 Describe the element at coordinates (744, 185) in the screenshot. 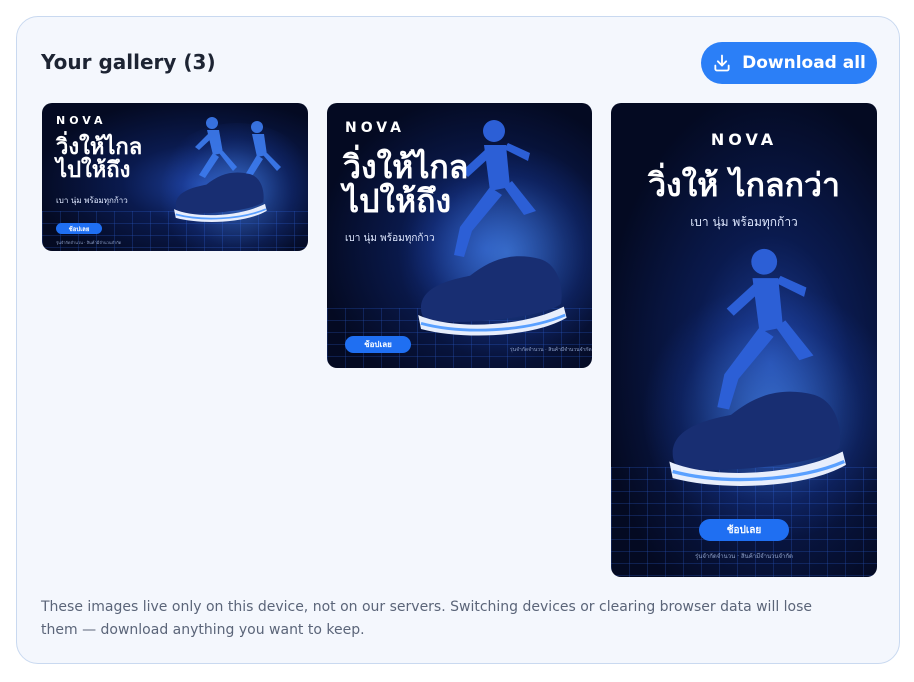

I see `ad-headline: วิ่งให้ ไกลกว่า` at that location.